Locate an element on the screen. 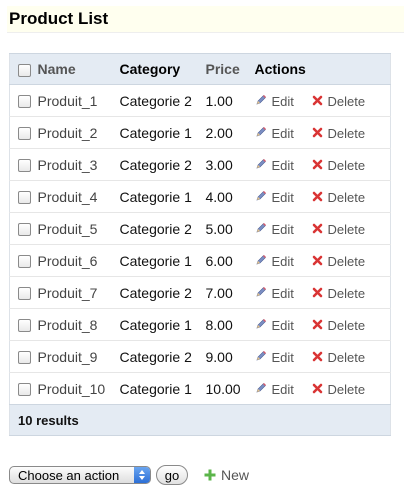 The image size is (404, 500). product-price: 5.00 is located at coordinates (219, 228).